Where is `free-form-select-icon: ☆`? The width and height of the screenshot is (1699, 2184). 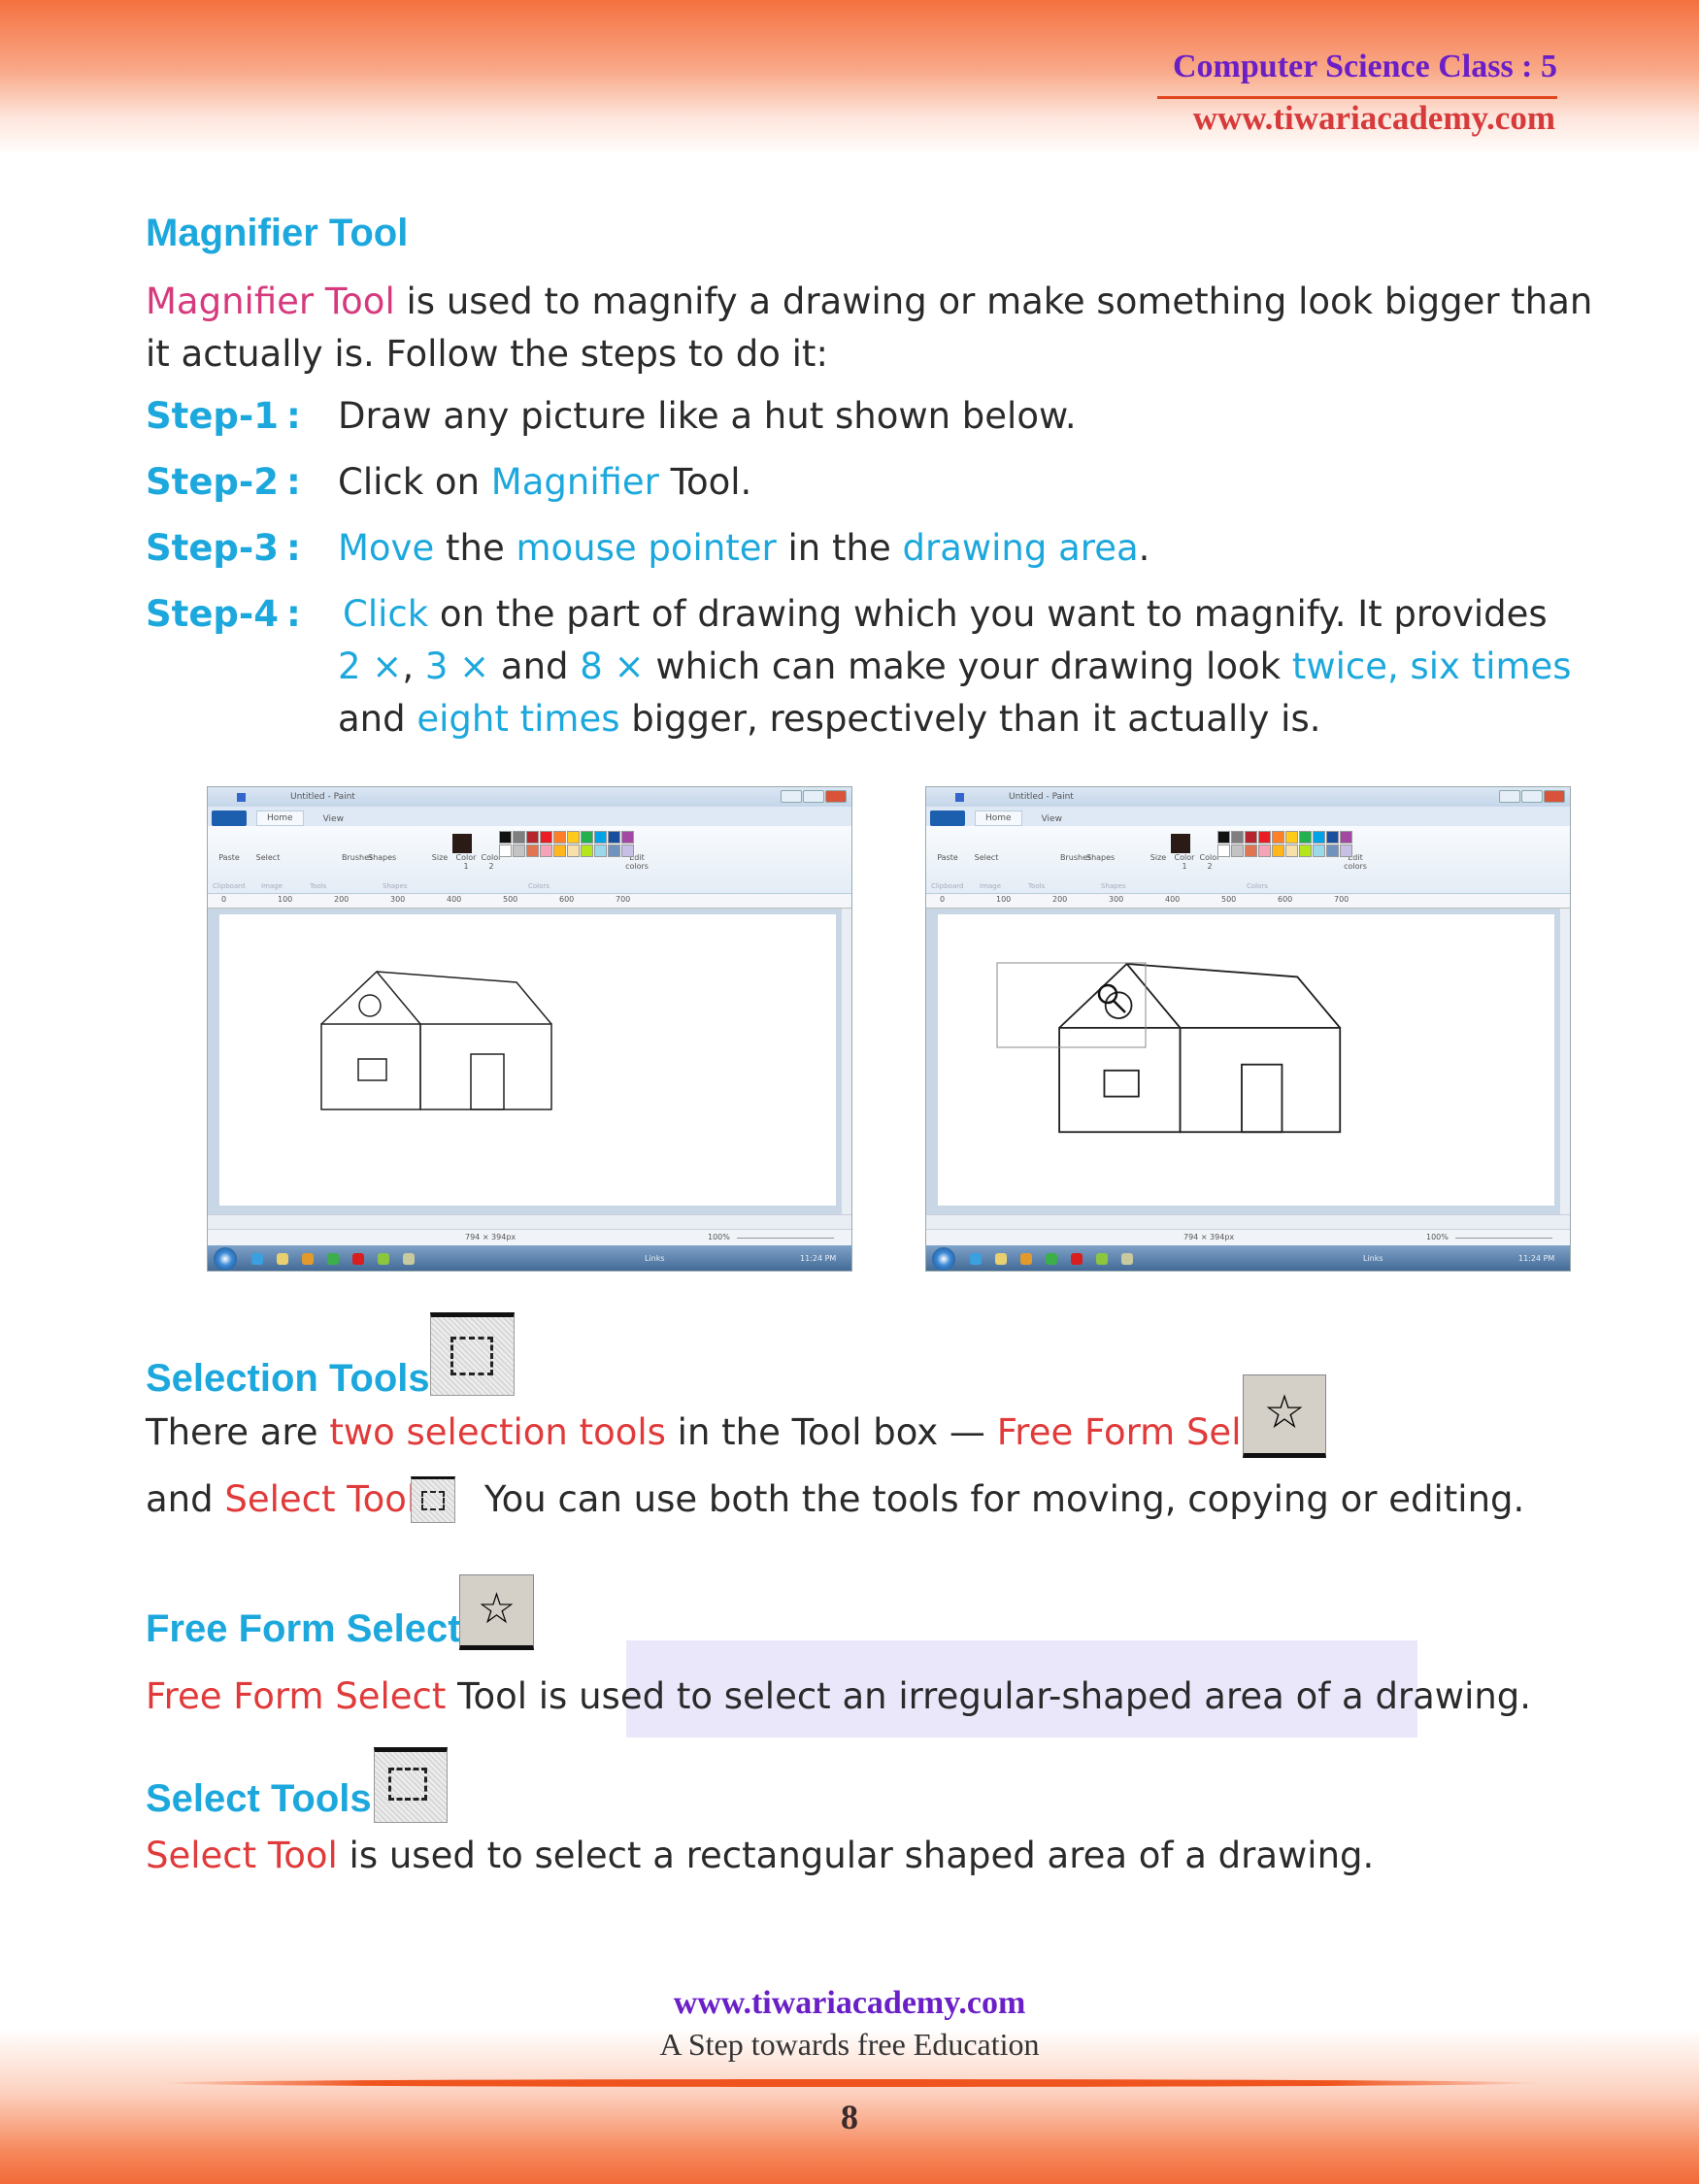
free-form-select-icon: ☆ is located at coordinates (496, 1612).